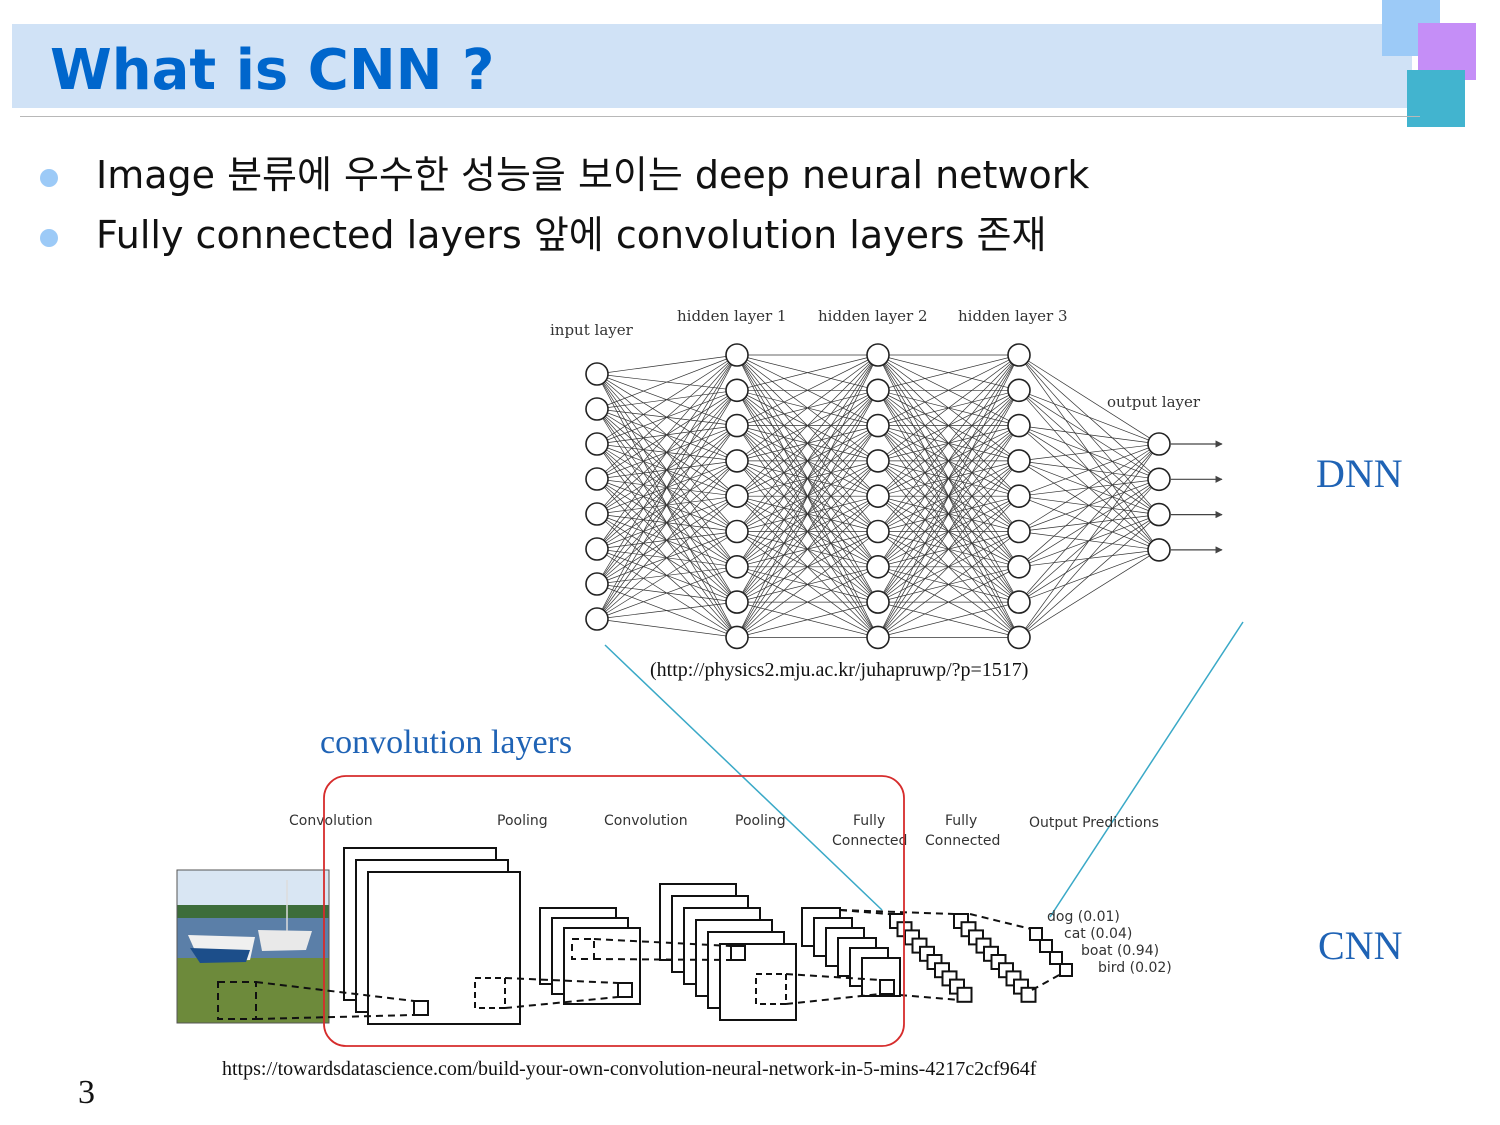 The height and width of the screenshot is (1125, 1500). Describe the element at coordinates (1120, 951) in the screenshot. I see `prediction-label: boat (0.94)` at that location.